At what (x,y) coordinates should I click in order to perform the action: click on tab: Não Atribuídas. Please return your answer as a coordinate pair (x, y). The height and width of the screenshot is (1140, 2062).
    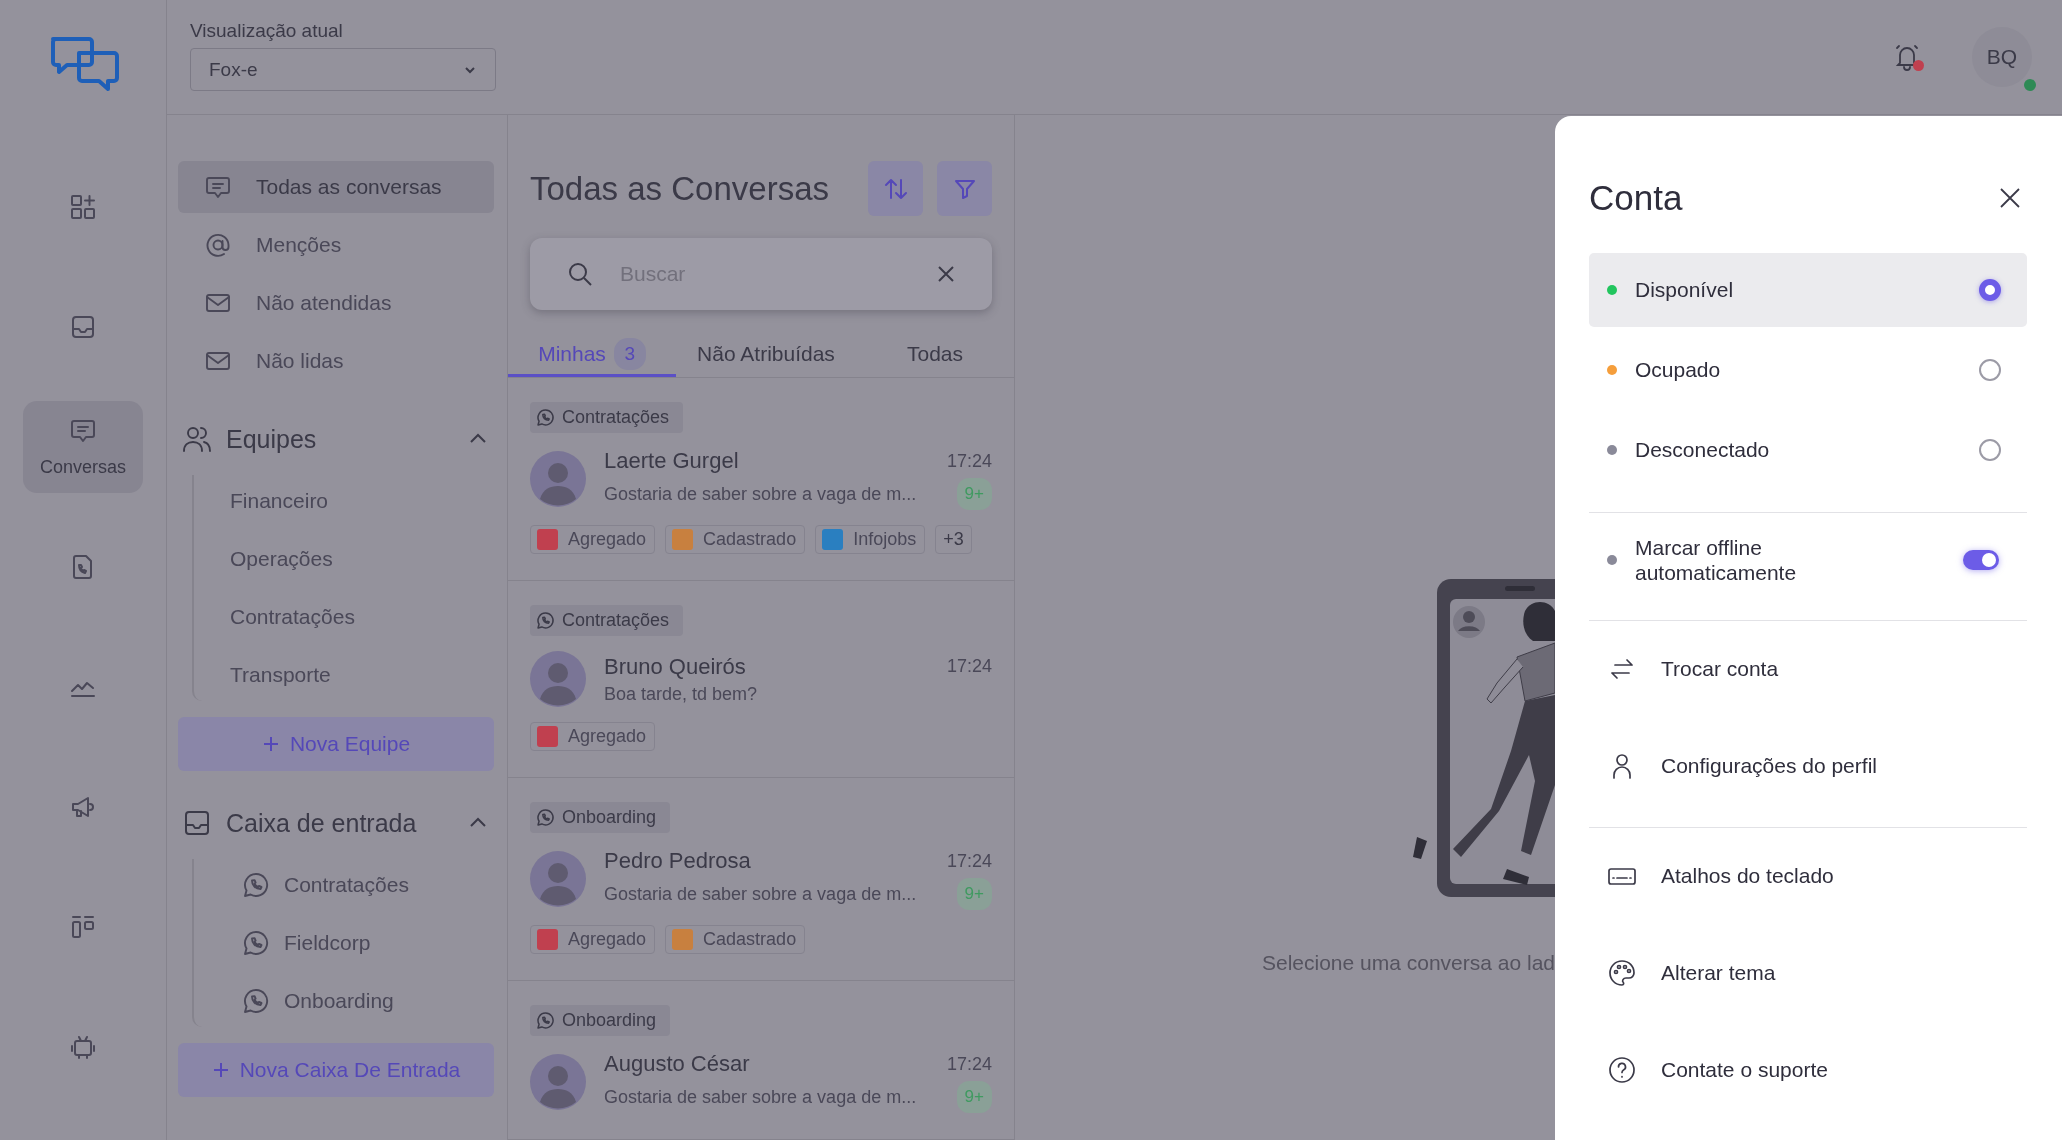
    Looking at the image, I should click on (766, 355).